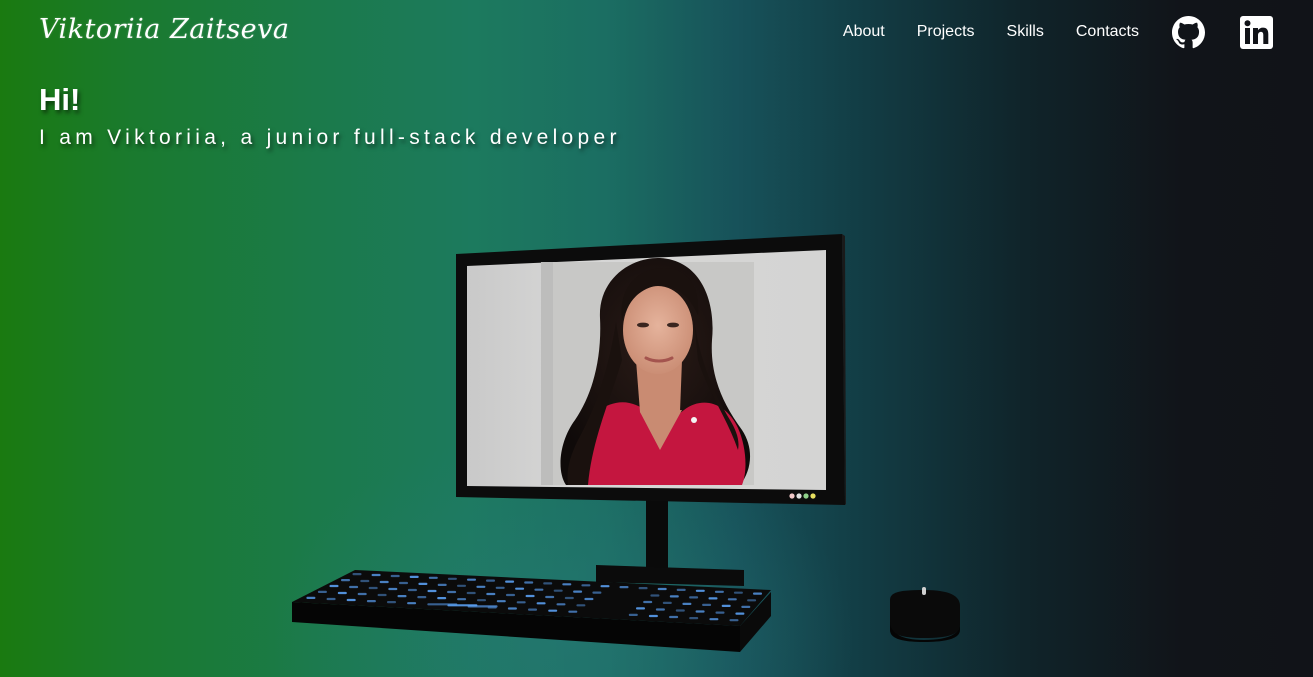  I want to click on monitor-stand-neck, so click(657, 533).